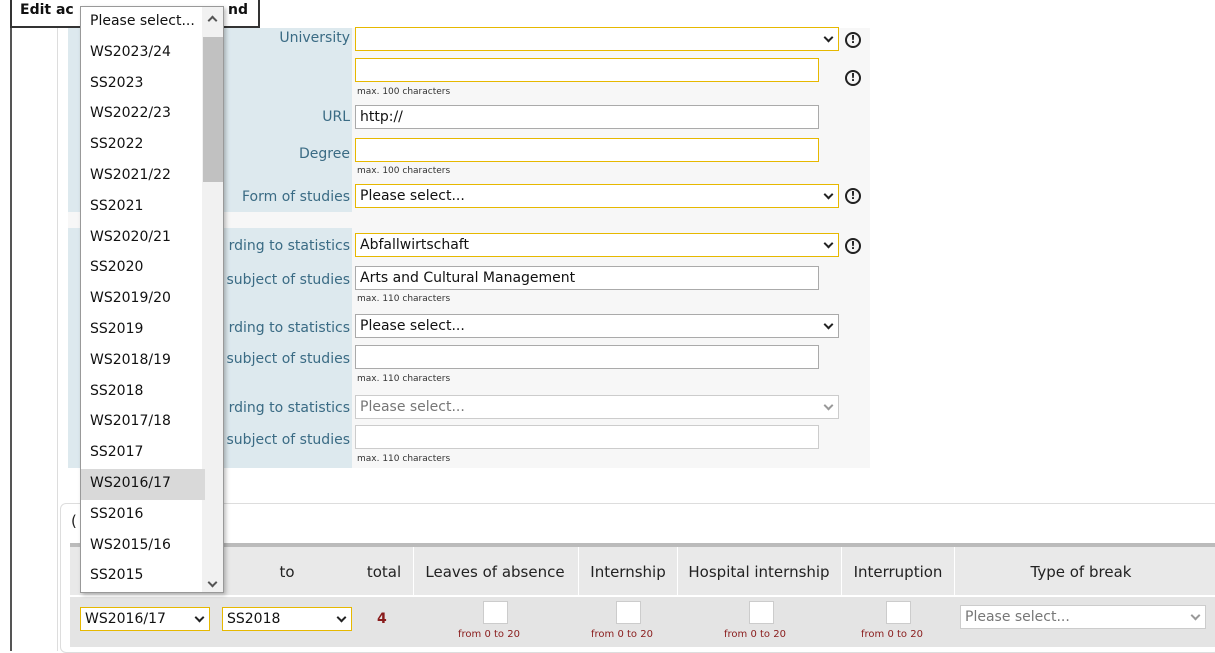 This screenshot has height=653, width=1215. I want to click on dropdown-option: WS2020/21, so click(143, 238).